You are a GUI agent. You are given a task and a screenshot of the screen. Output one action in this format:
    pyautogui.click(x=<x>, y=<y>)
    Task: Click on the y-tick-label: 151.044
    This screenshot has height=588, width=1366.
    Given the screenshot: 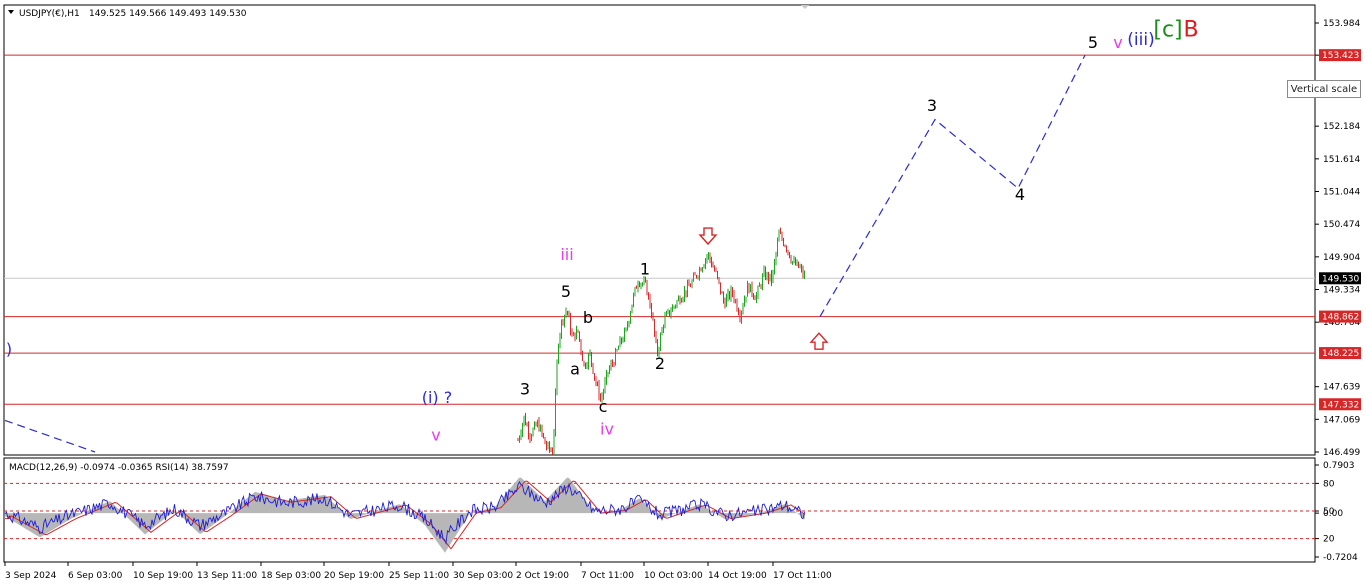 What is the action you would take?
    pyautogui.click(x=1341, y=193)
    